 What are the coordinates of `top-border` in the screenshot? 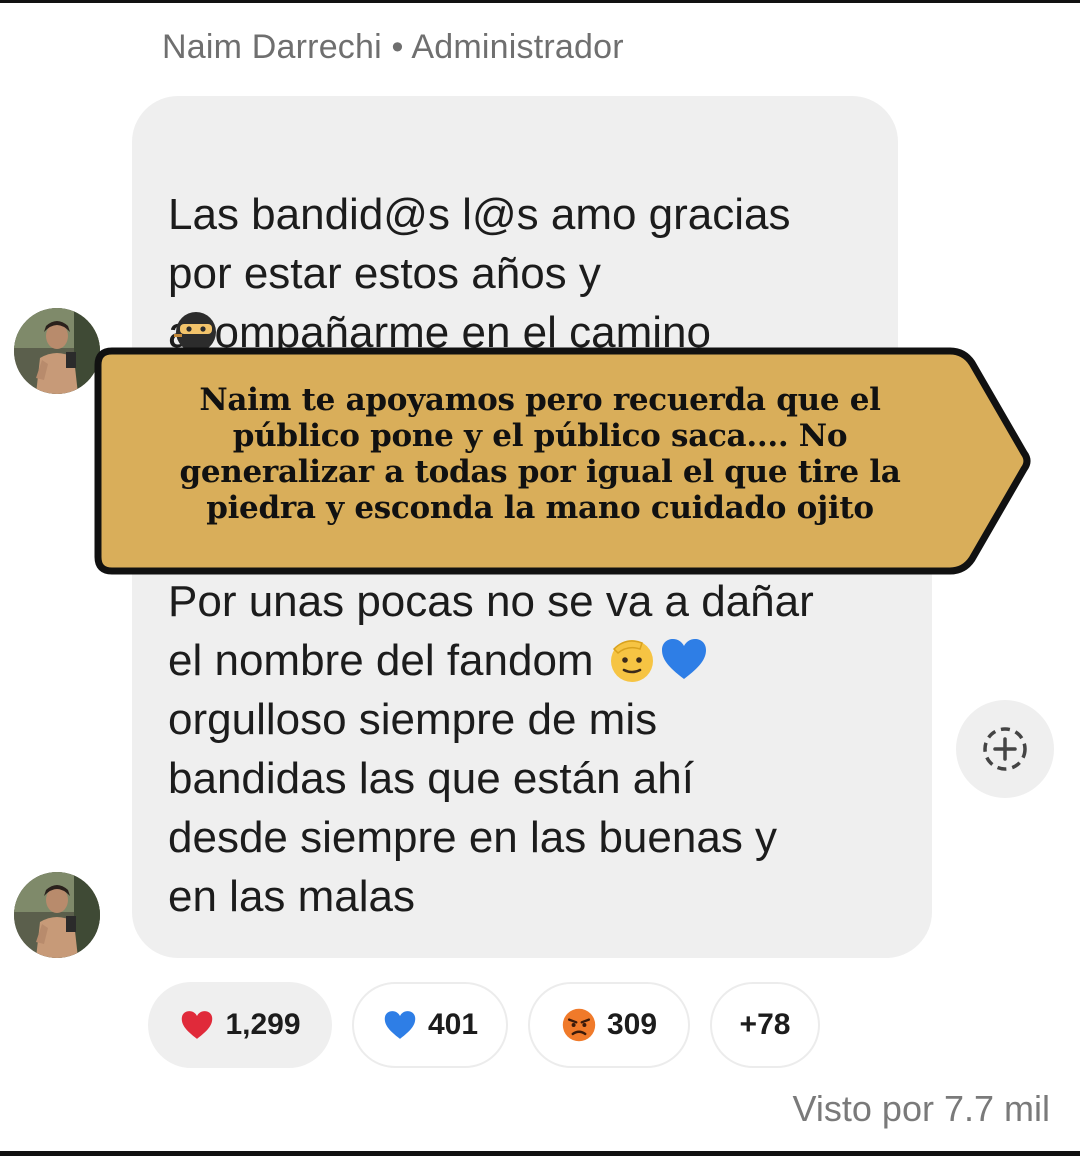 It's located at (540, 1).